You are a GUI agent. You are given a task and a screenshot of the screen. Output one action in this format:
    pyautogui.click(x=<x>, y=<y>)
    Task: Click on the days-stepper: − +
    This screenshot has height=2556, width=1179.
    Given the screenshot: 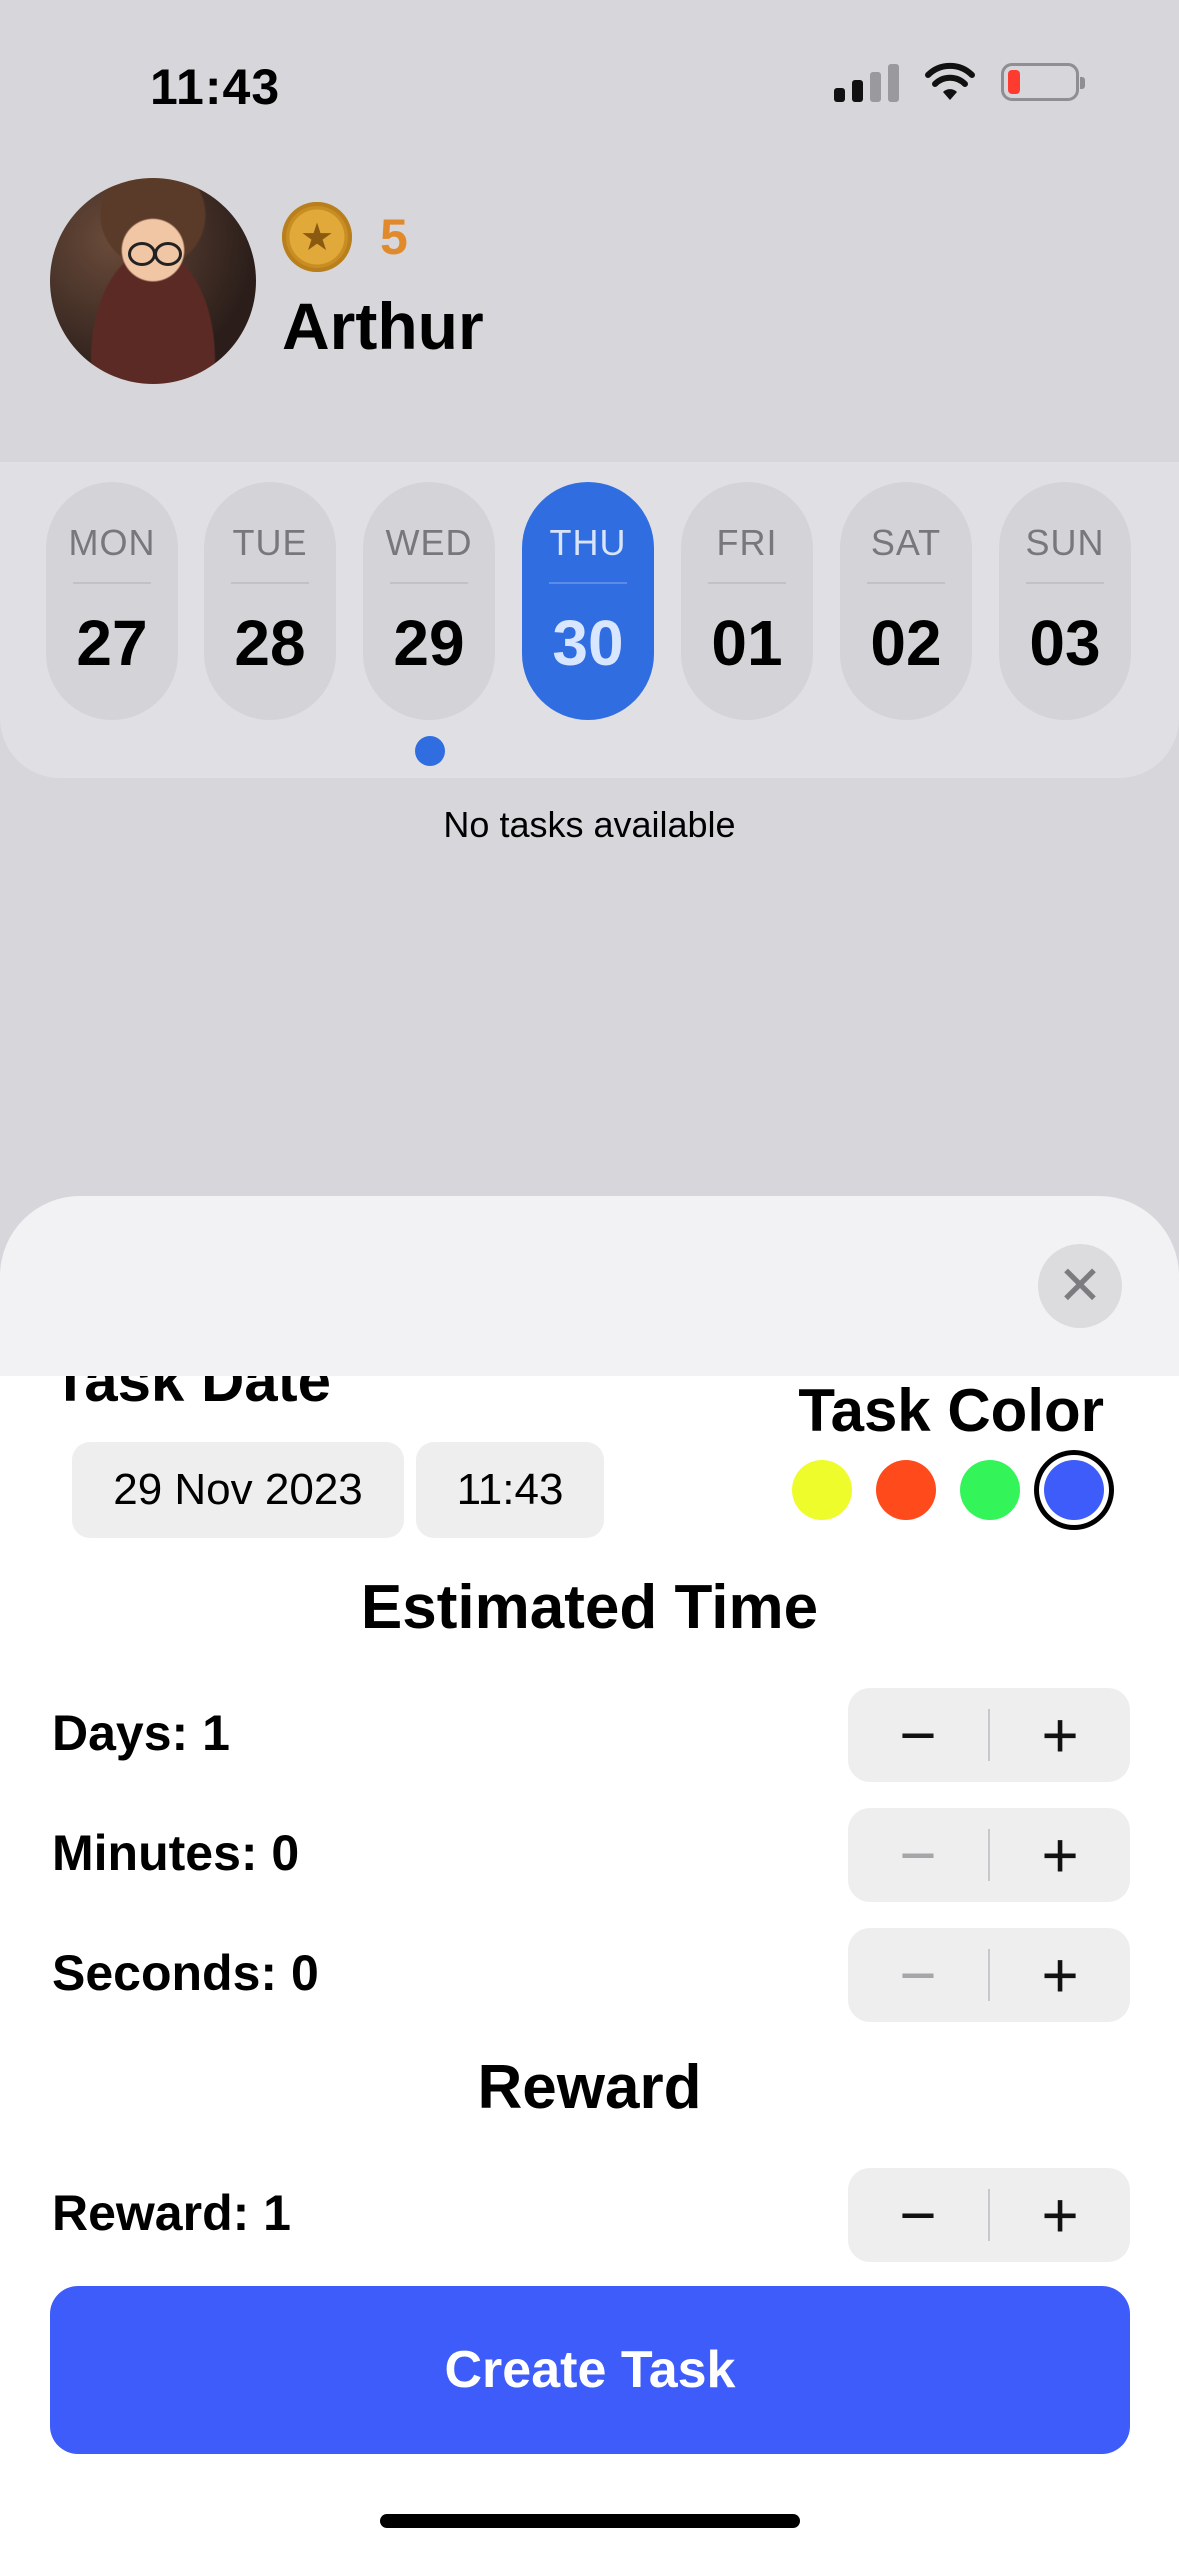 What is the action you would take?
    pyautogui.click(x=989, y=1735)
    